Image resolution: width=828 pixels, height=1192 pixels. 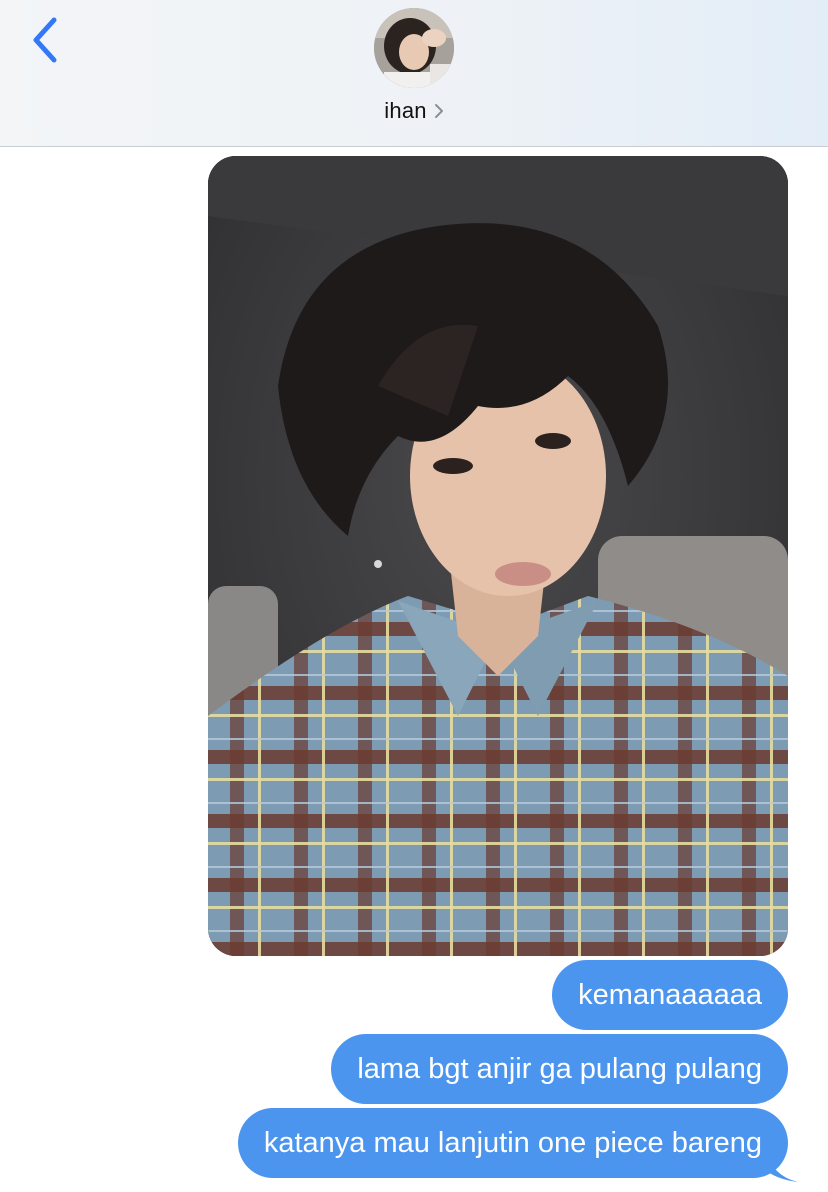 I want to click on back-button, so click(x=48, y=40).